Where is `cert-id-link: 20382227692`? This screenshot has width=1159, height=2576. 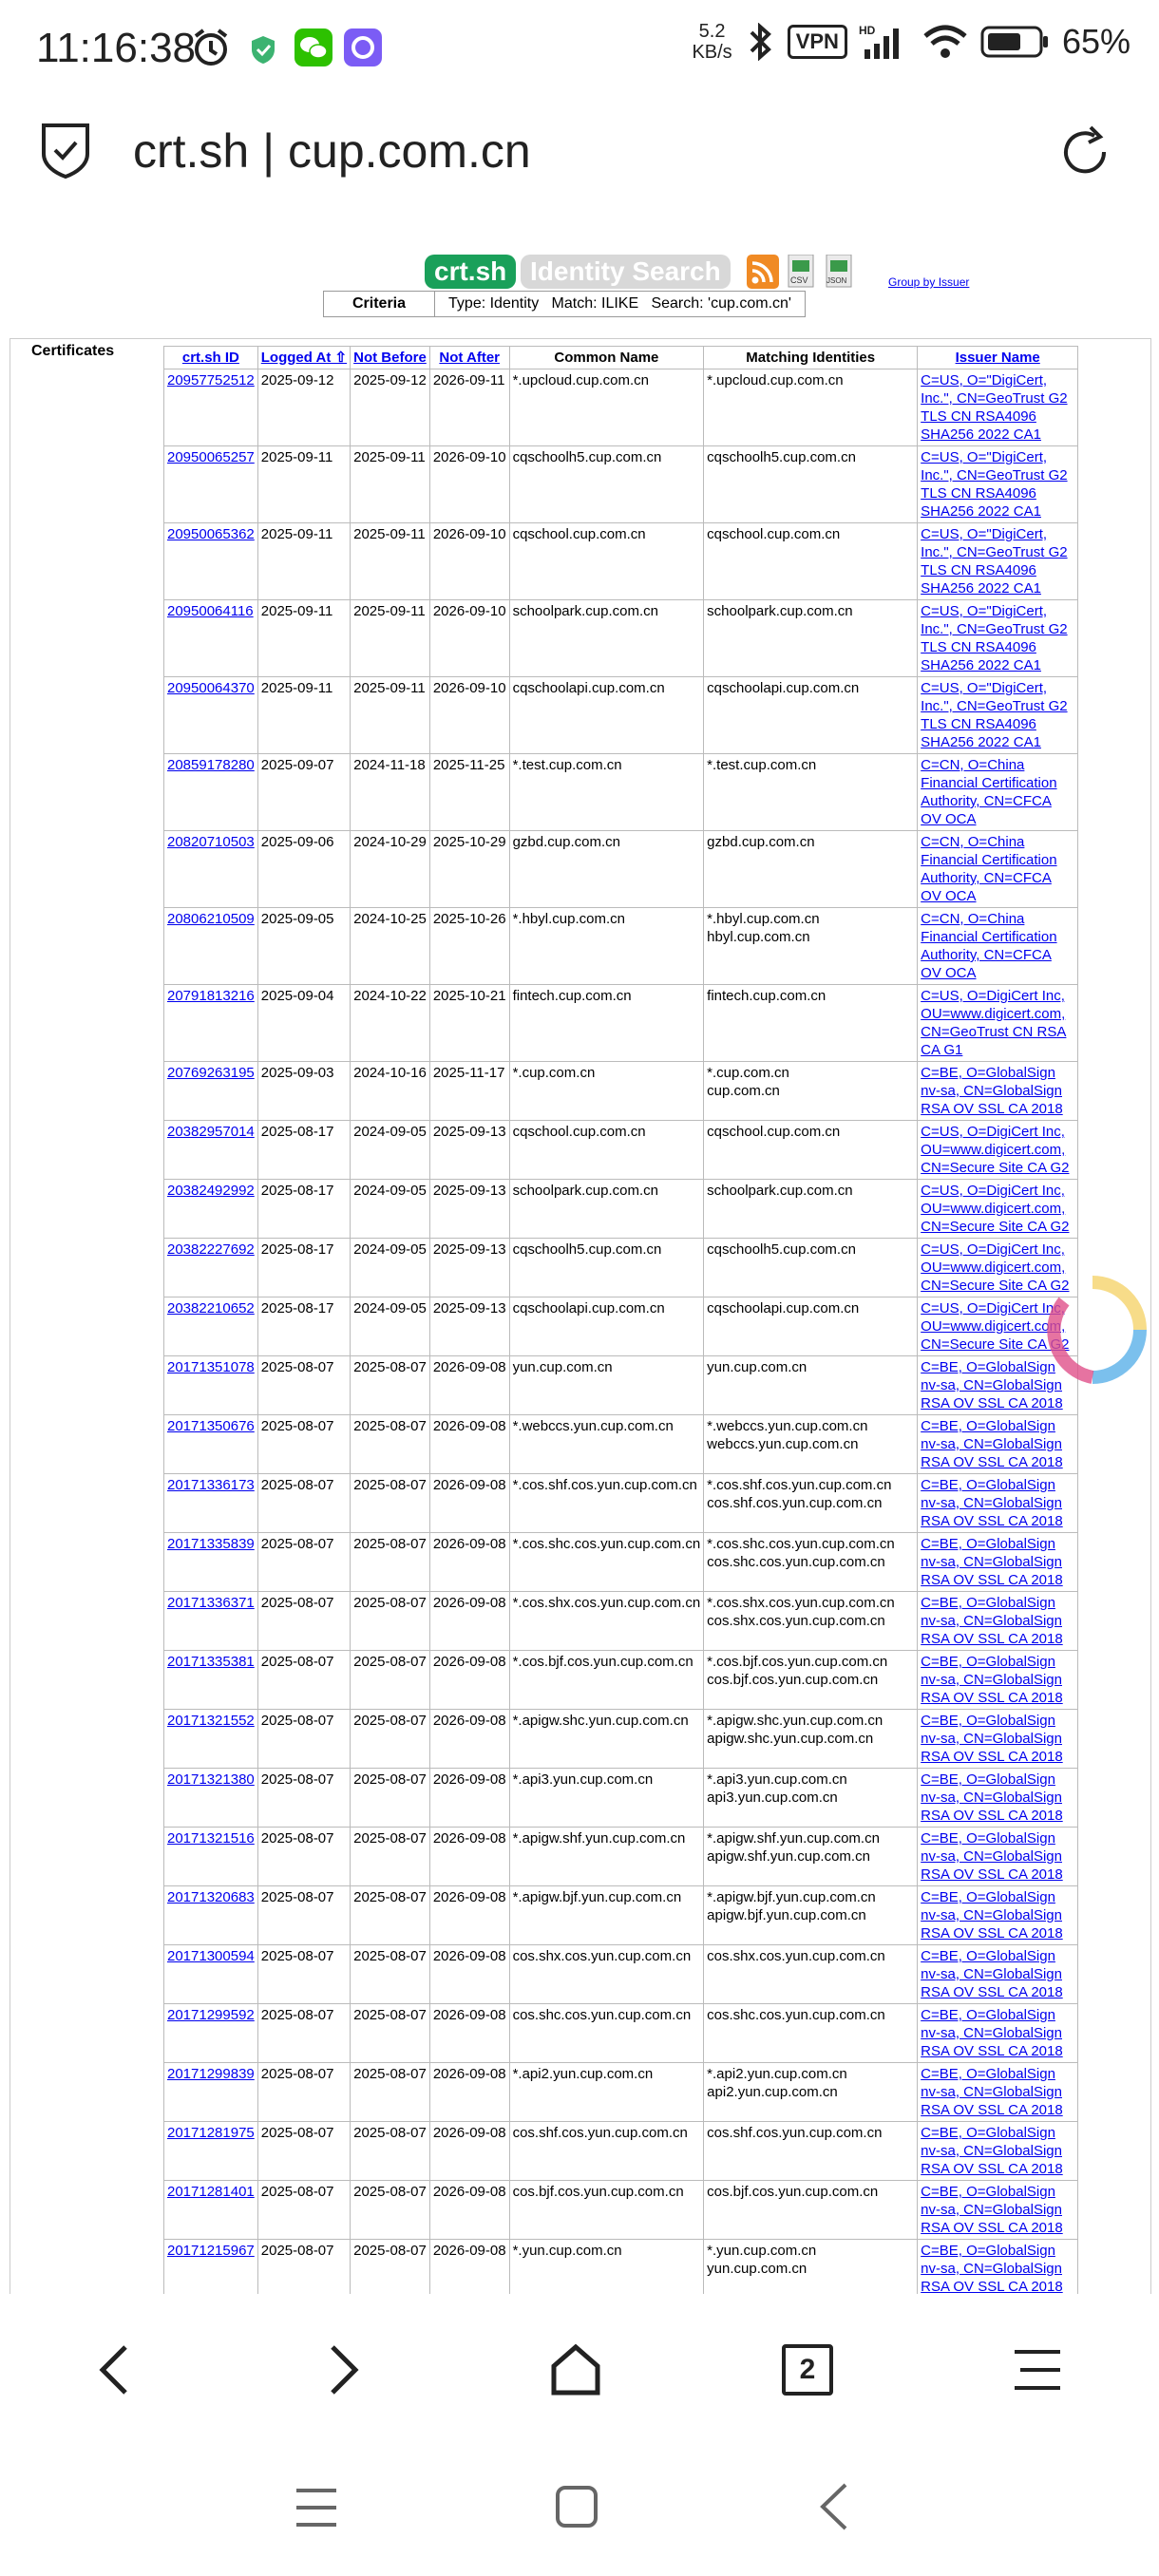 cert-id-link: 20382227692 is located at coordinates (210, 1267).